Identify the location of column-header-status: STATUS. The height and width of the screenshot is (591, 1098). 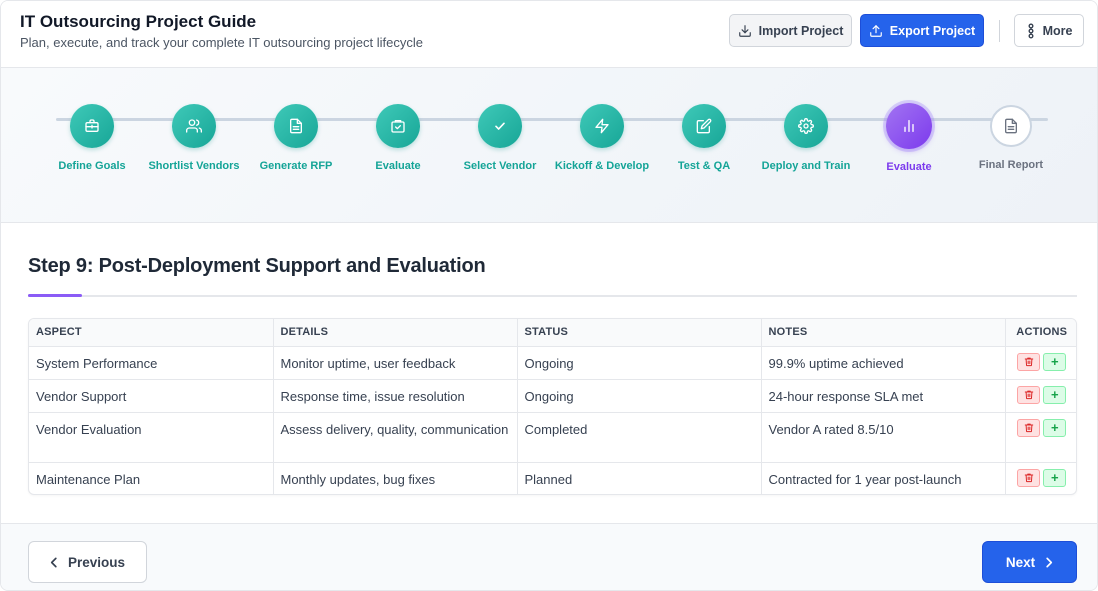
(639, 333).